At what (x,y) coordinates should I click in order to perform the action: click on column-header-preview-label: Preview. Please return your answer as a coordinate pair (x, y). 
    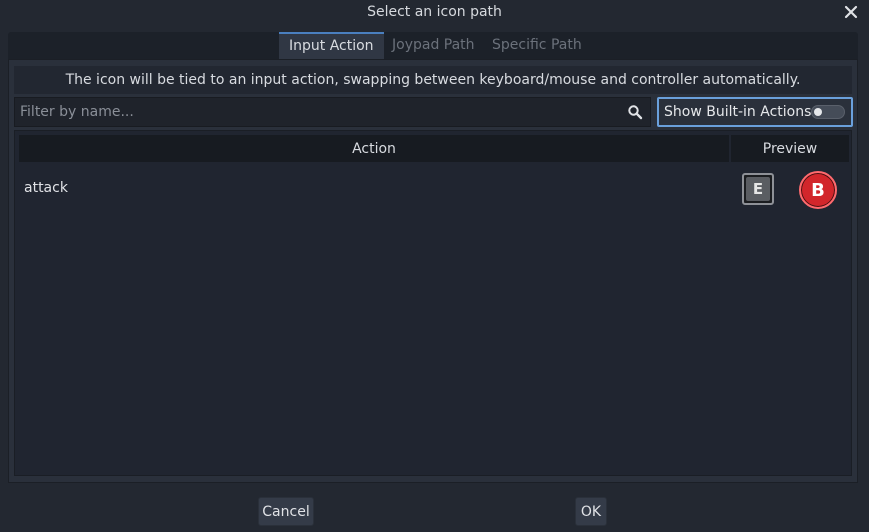
    Looking at the image, I should click on (790, 148).